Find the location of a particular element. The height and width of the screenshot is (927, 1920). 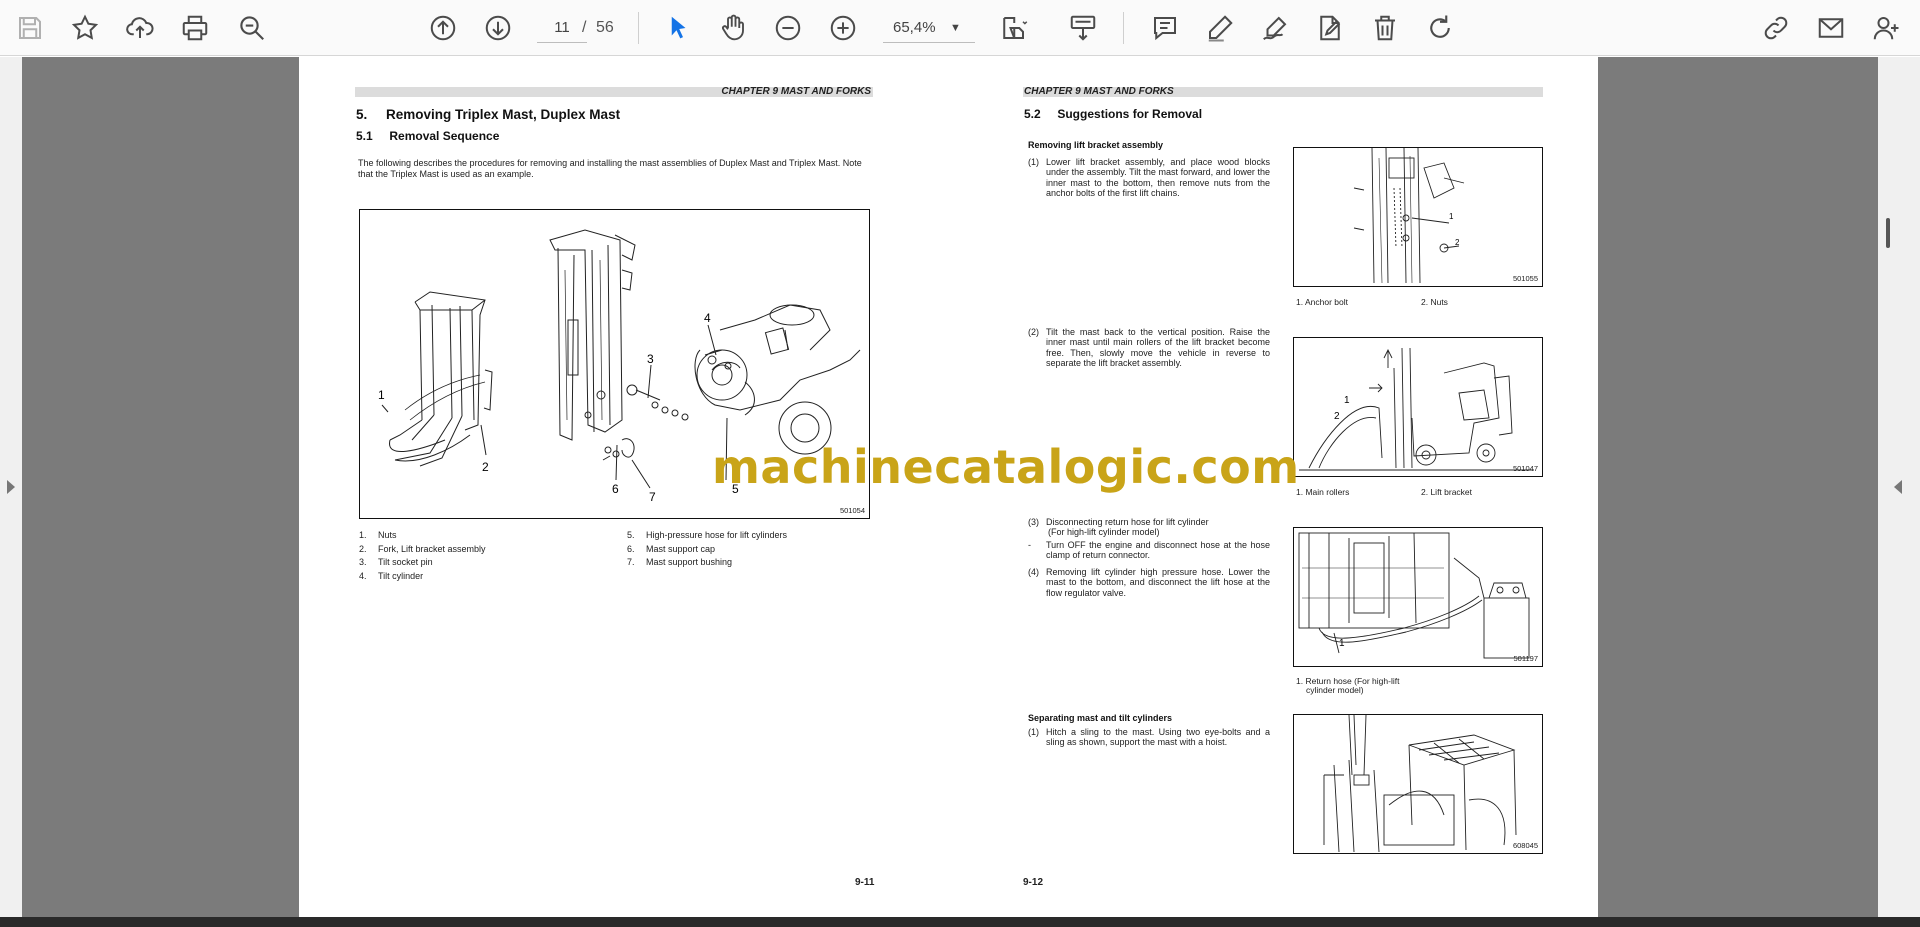

legend-item: 1. Nuts is located at coordinates (378, 535).